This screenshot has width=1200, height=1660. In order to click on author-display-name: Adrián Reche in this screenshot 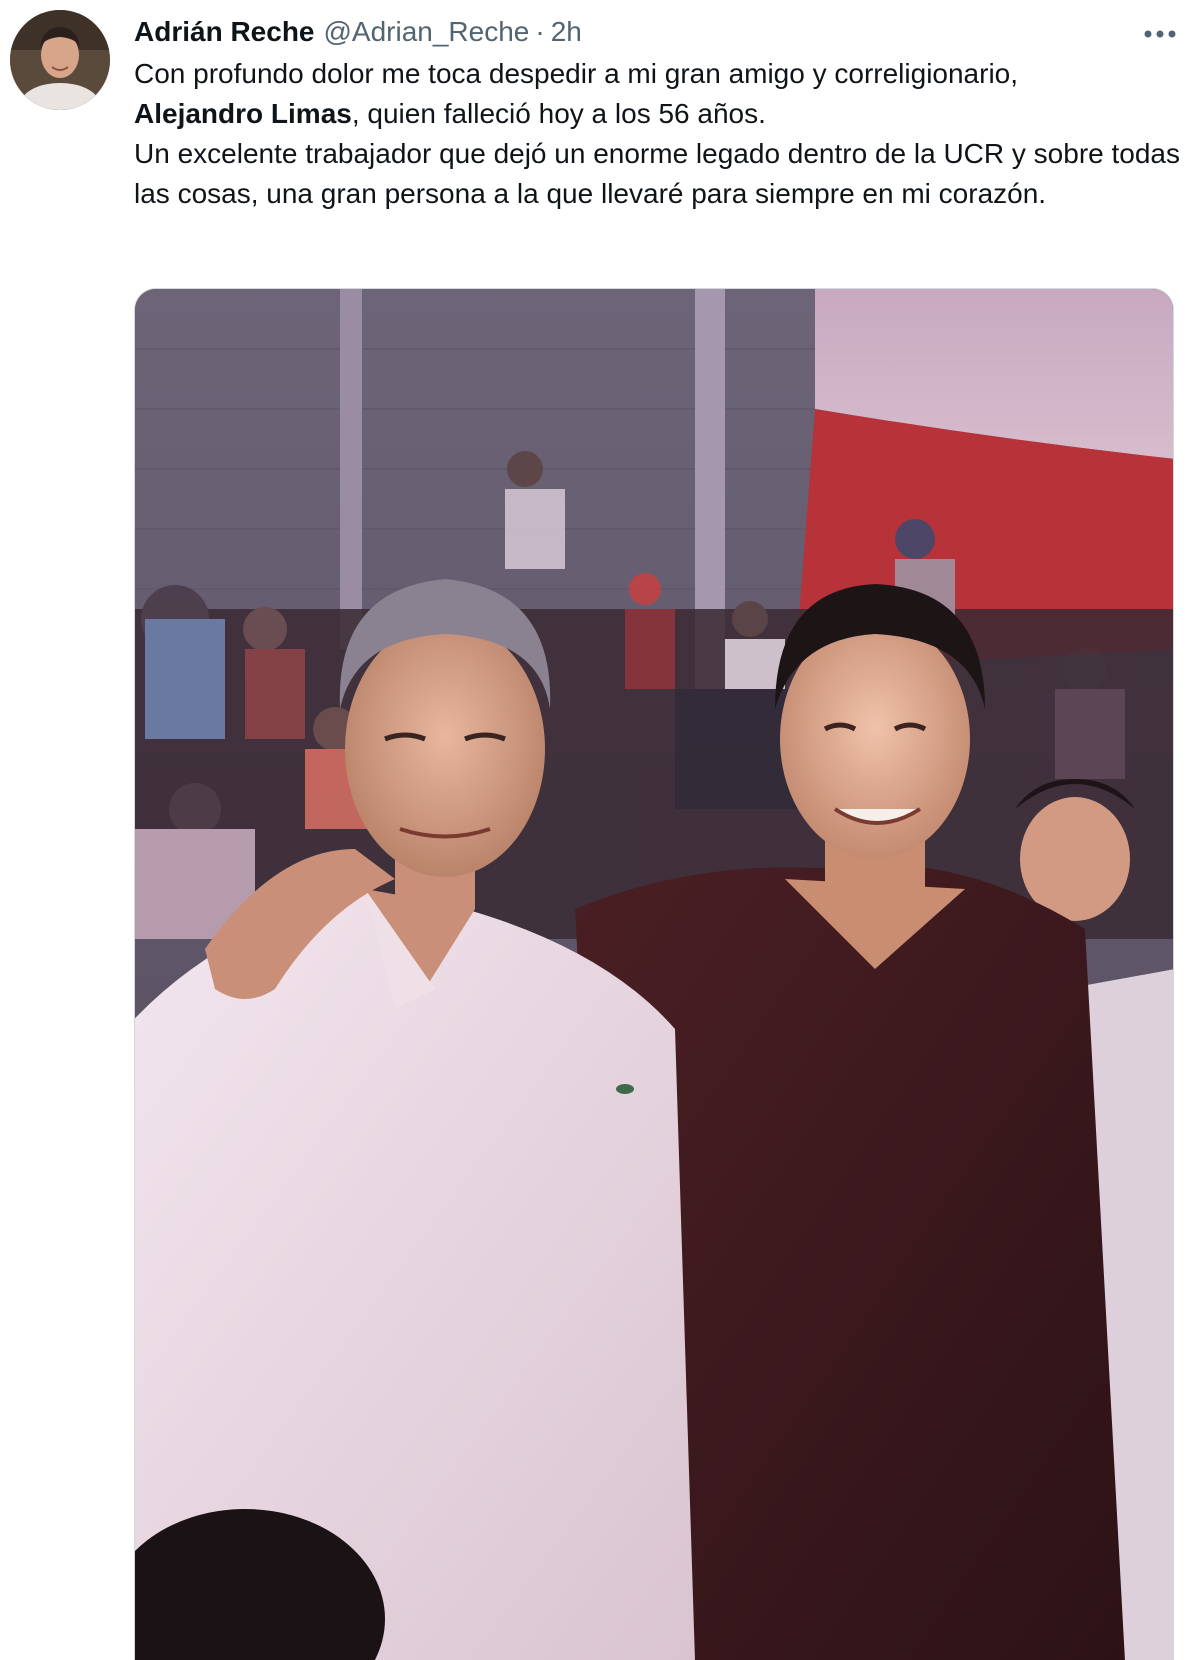, I will do `click(224, 32)`.